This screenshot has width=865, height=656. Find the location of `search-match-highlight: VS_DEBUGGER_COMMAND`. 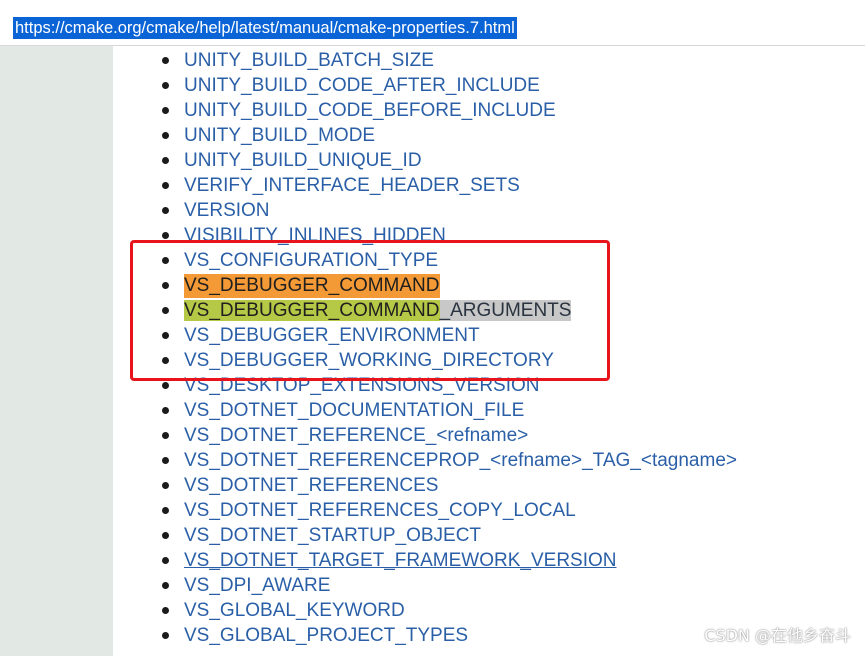

search-match-highlight: VS_DEBUGGER_COMMAND is located at coordinates (312, 310).